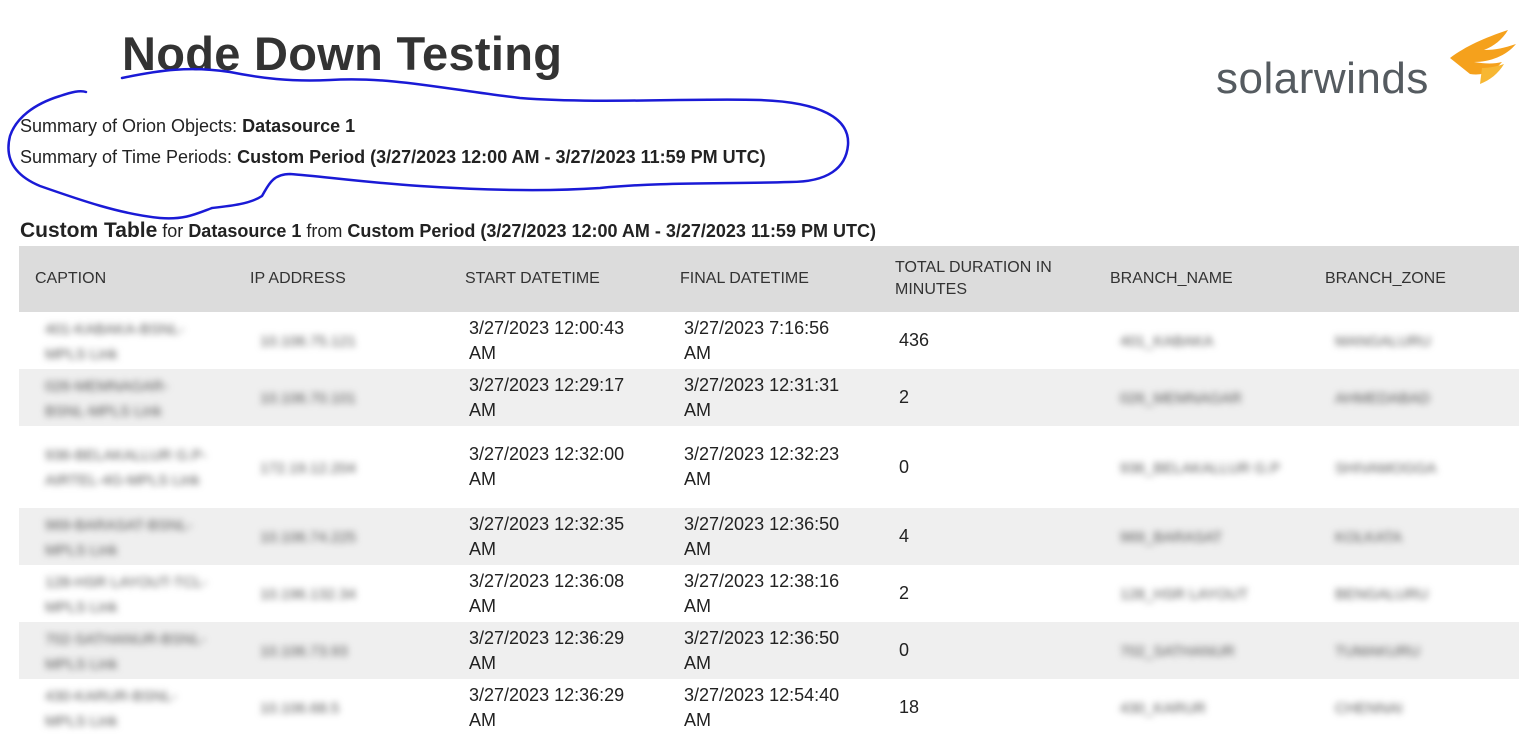  What do you see at coordinates (308, 341) in the screenshot?
I see `ip-cell: 10.106.75.121` at bounding box center [308, 341].